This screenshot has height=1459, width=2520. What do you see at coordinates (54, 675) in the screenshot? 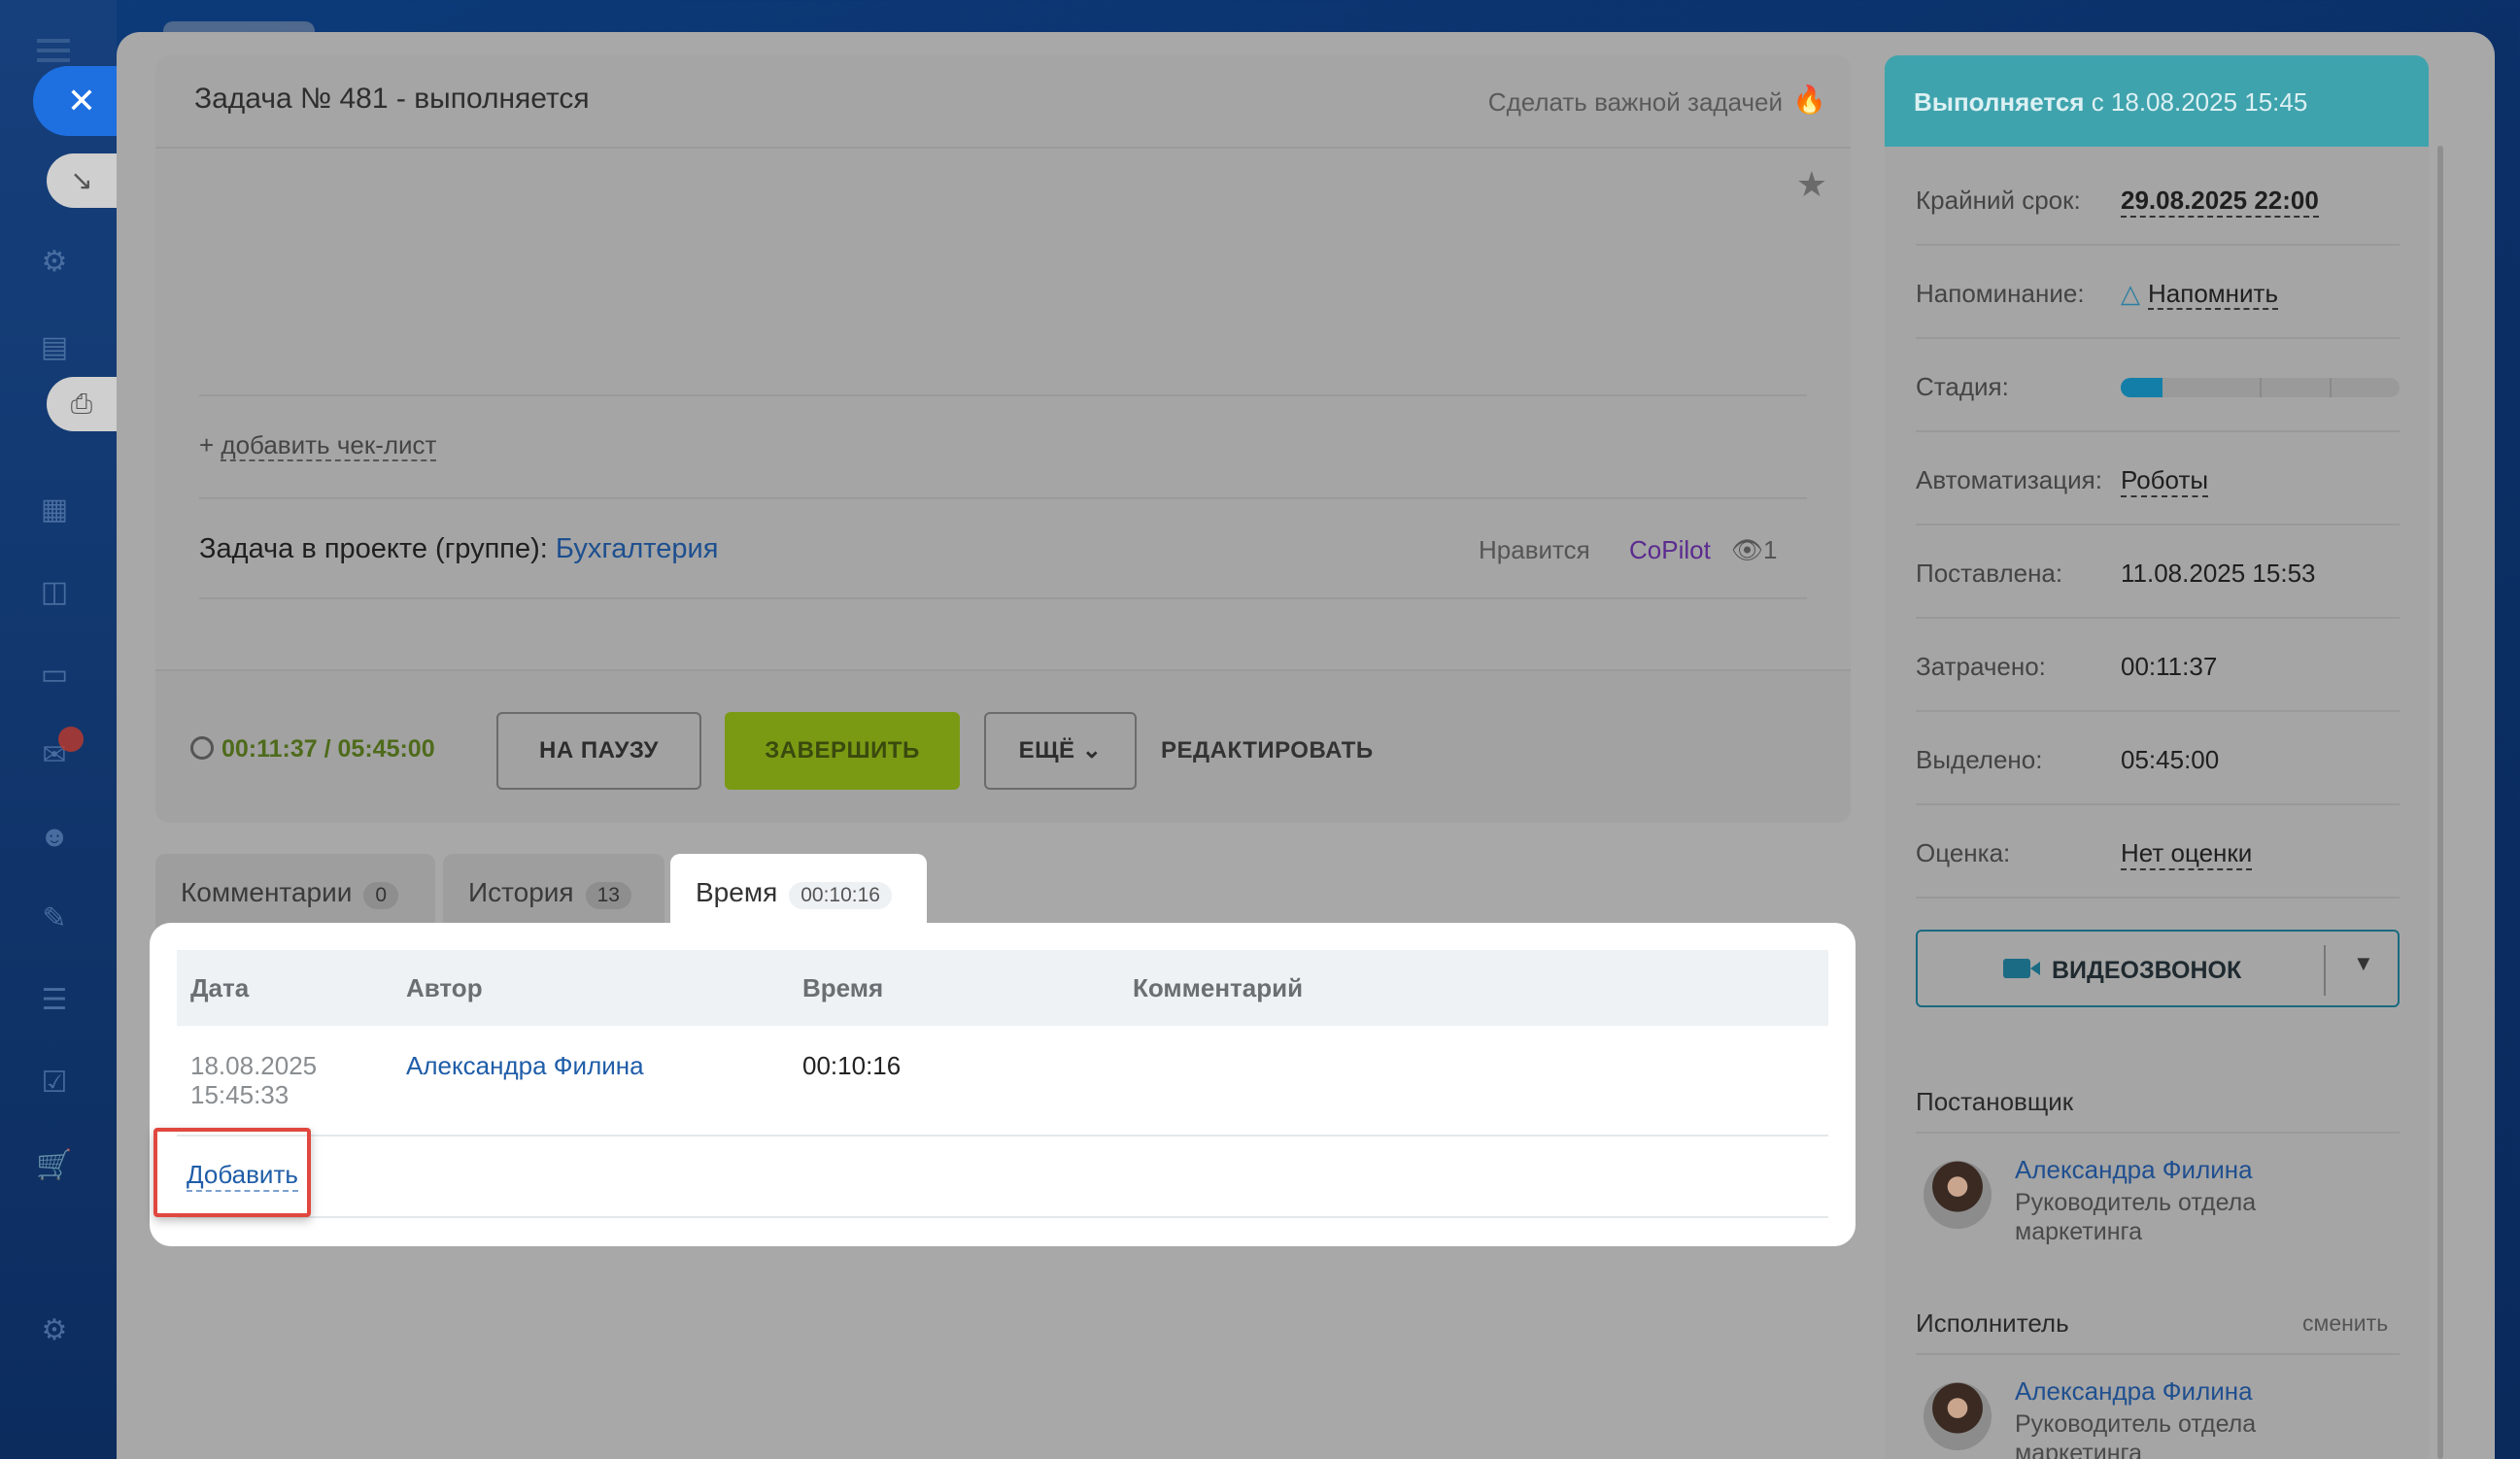
I see `card-icon: ▭` at bounding box center [54, 675].